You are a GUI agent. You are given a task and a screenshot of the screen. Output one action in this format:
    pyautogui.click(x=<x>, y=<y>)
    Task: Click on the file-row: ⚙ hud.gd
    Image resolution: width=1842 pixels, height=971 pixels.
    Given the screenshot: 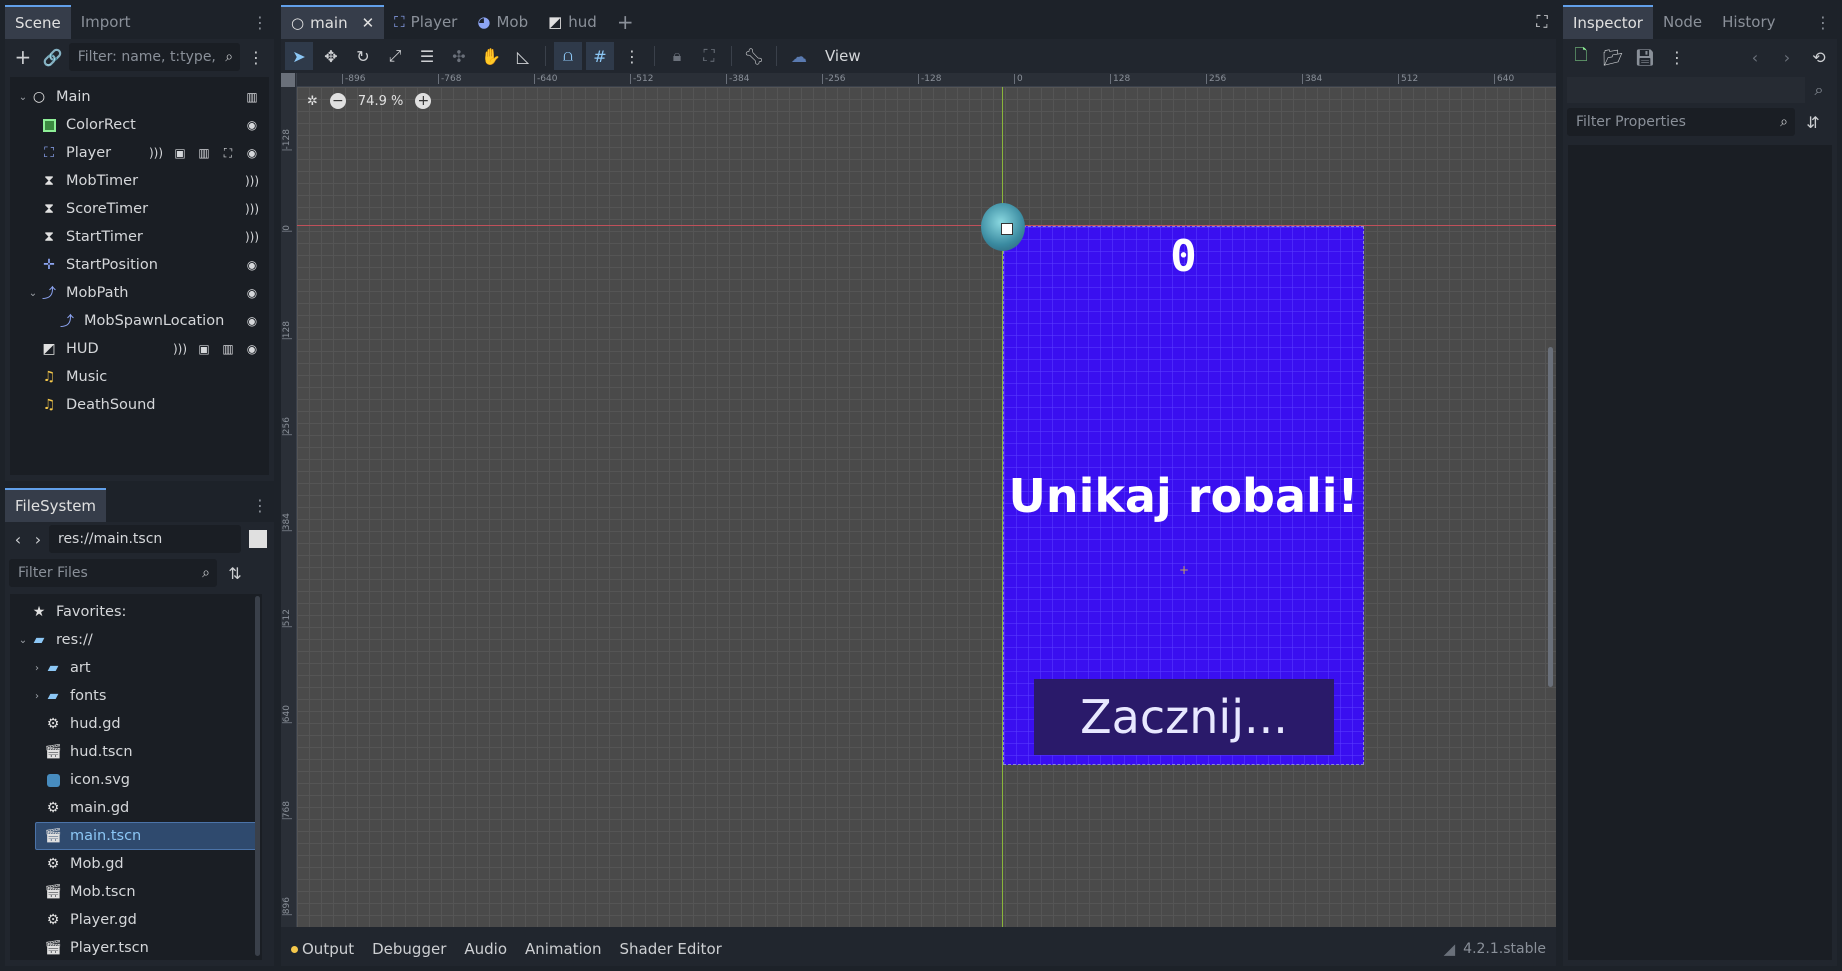 What is the action you would take?
    pyautogui.click(x=136, y=724)
    